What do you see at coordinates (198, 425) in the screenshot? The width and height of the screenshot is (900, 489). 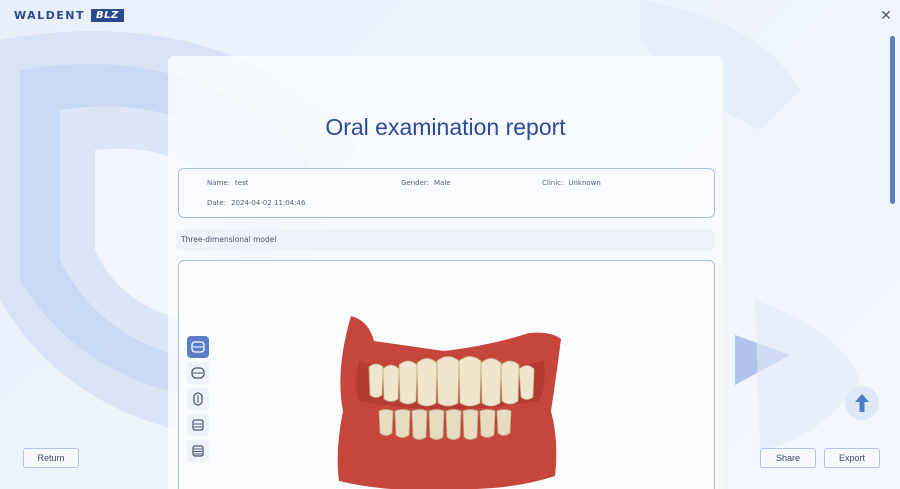 I see `lower-jaw-icon` at bounding box center [198, 425].